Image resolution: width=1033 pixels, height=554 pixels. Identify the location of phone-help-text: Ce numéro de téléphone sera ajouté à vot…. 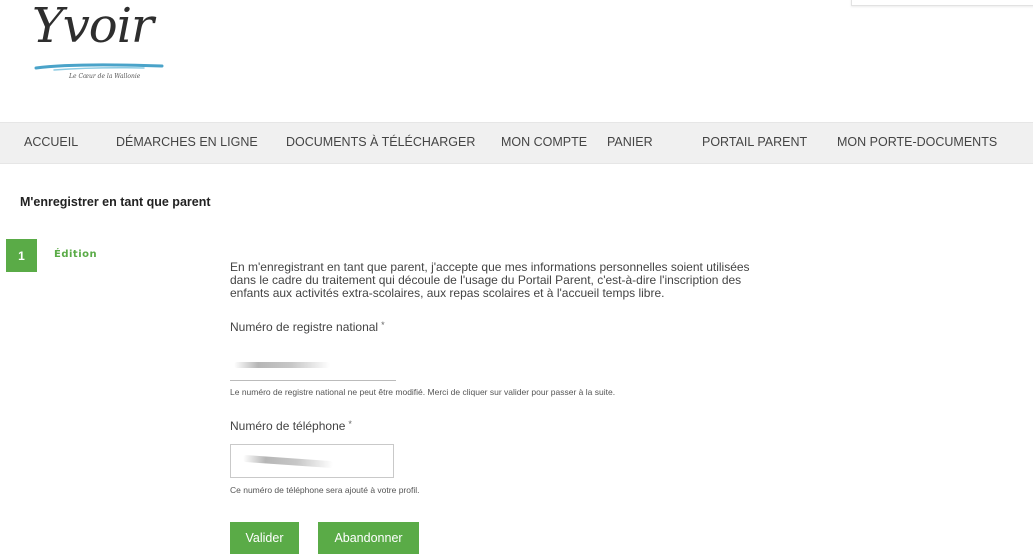
(325, 490).